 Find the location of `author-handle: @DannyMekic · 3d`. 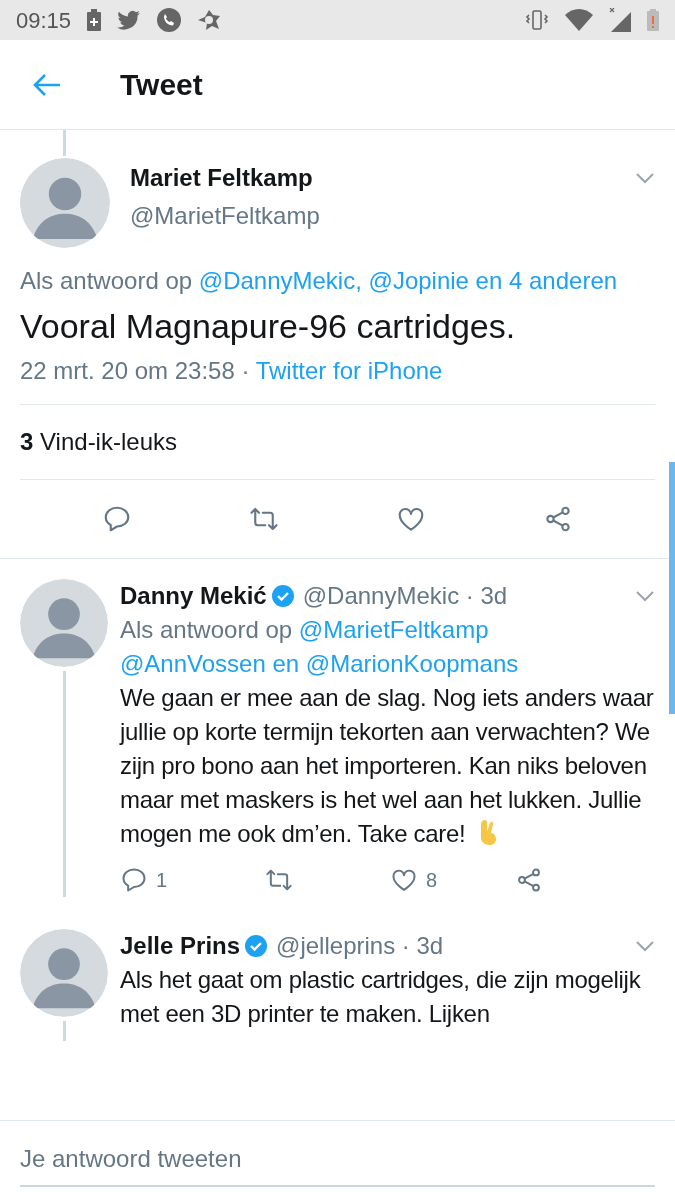

author-handle: @DannyMekic · 3d is located at coordinates (405, 596).